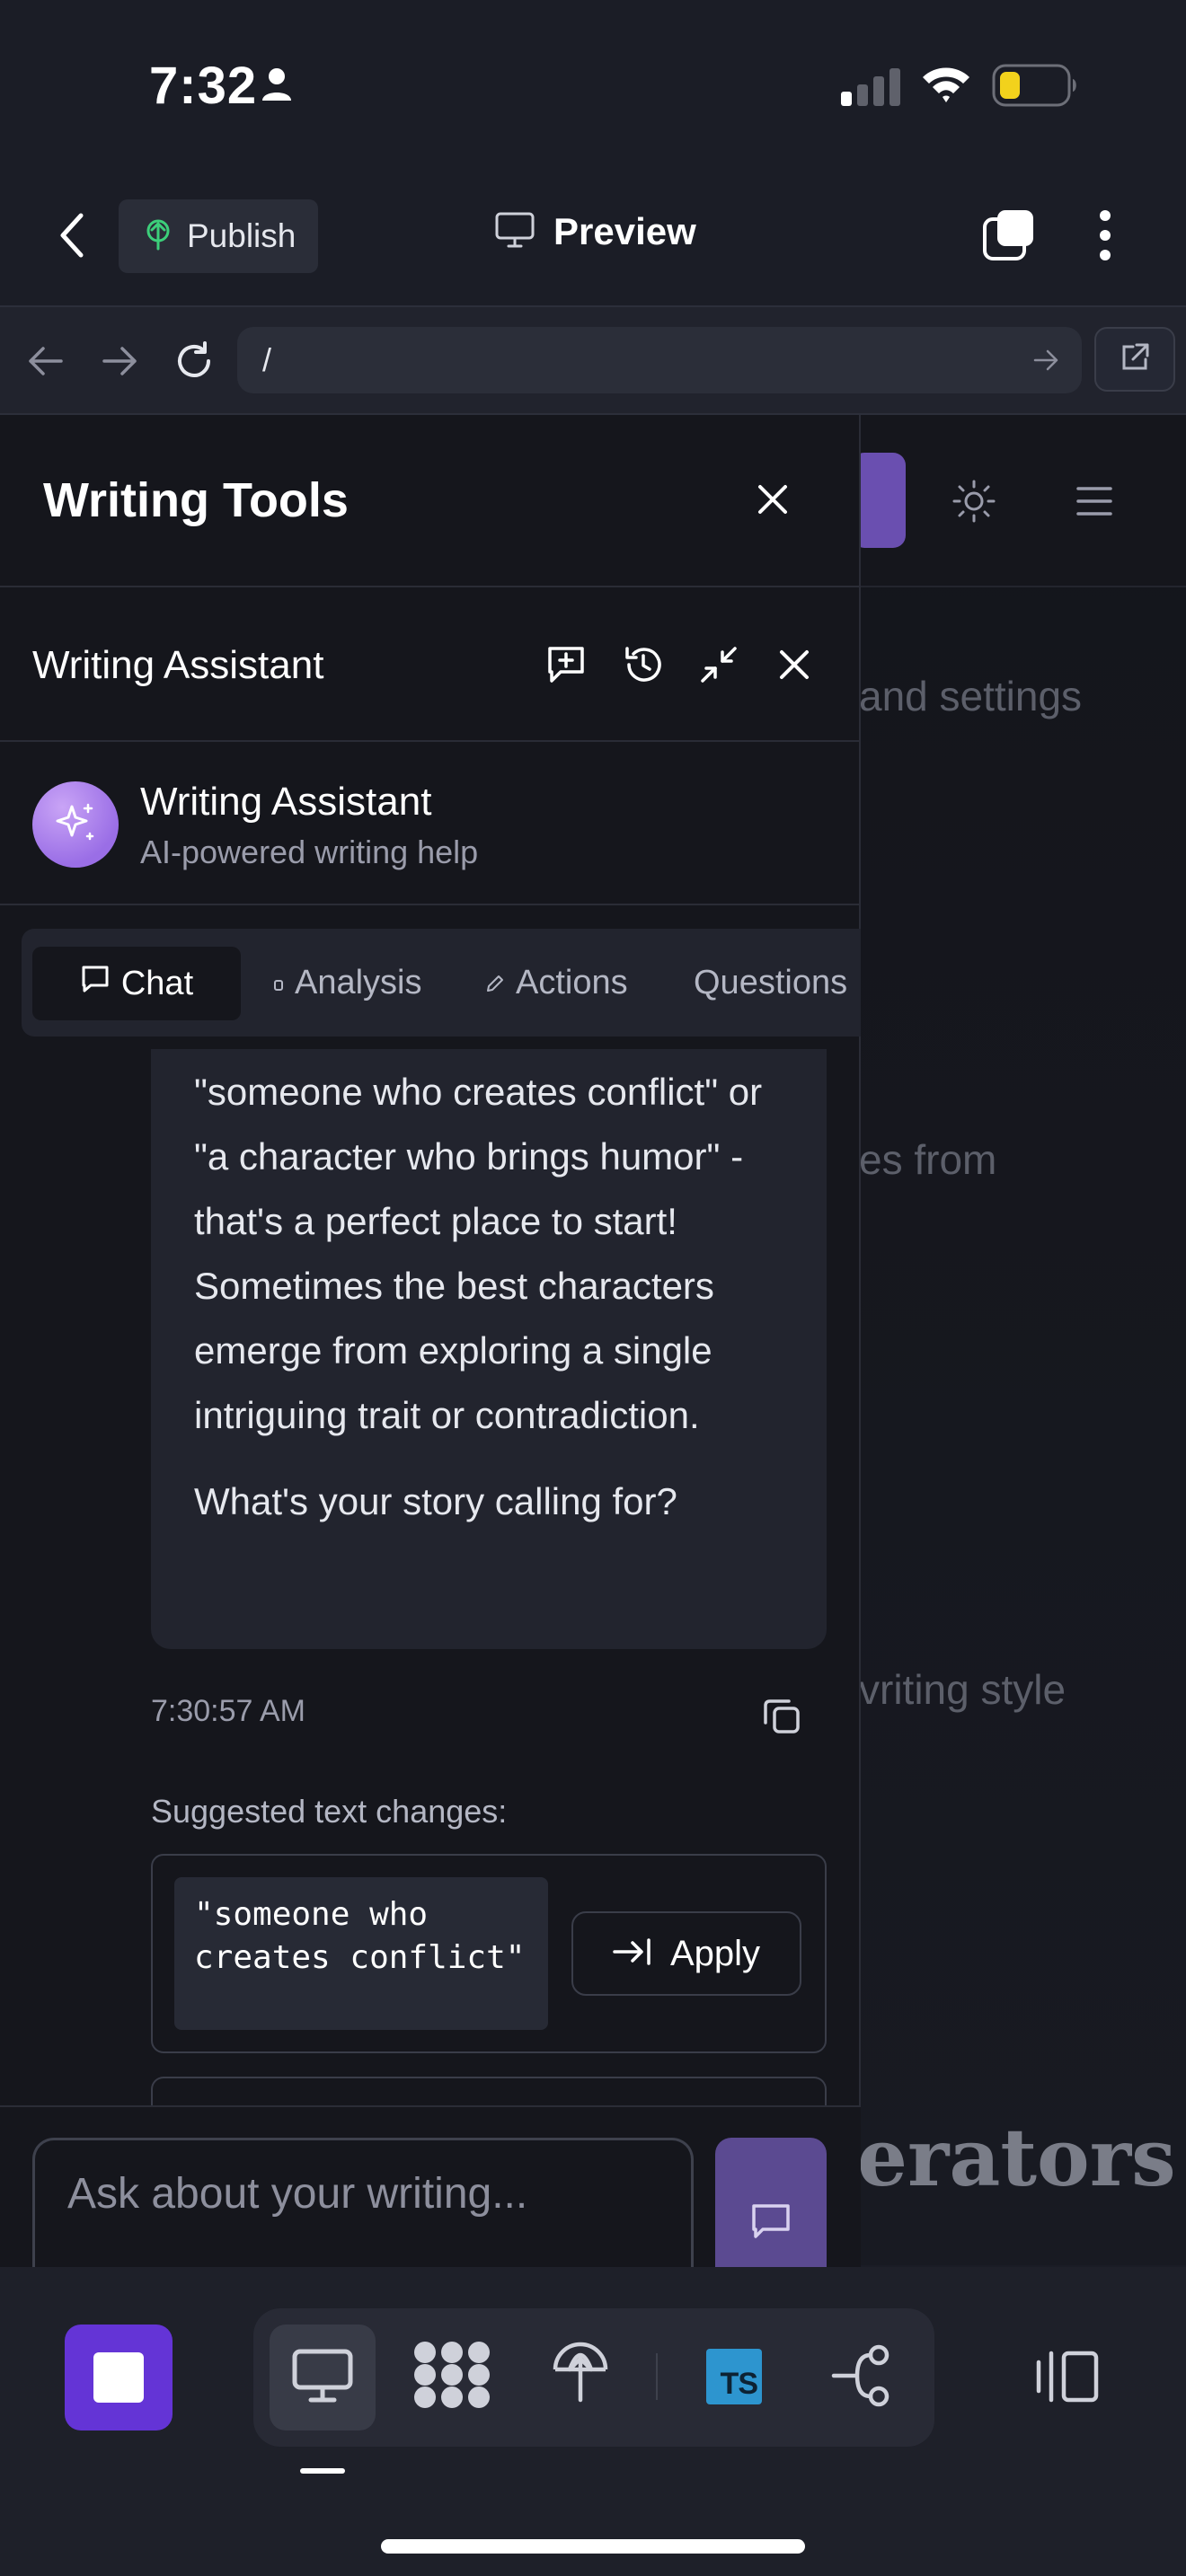 The image size is (1186, 2576). I want to click on wifi-icon, so click(946, 87).